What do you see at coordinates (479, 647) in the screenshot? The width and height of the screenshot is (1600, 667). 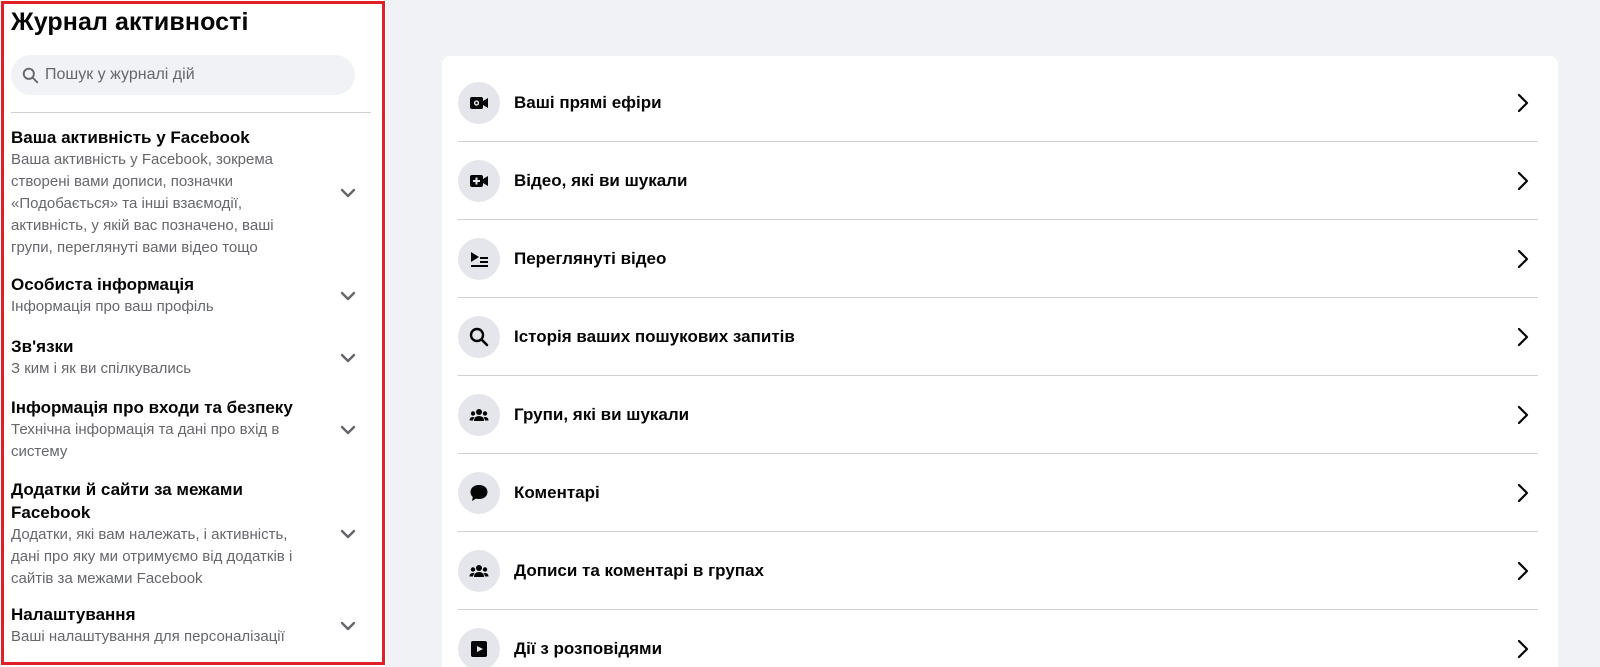 I see `stories-icon` at bounding box center [479, 647].